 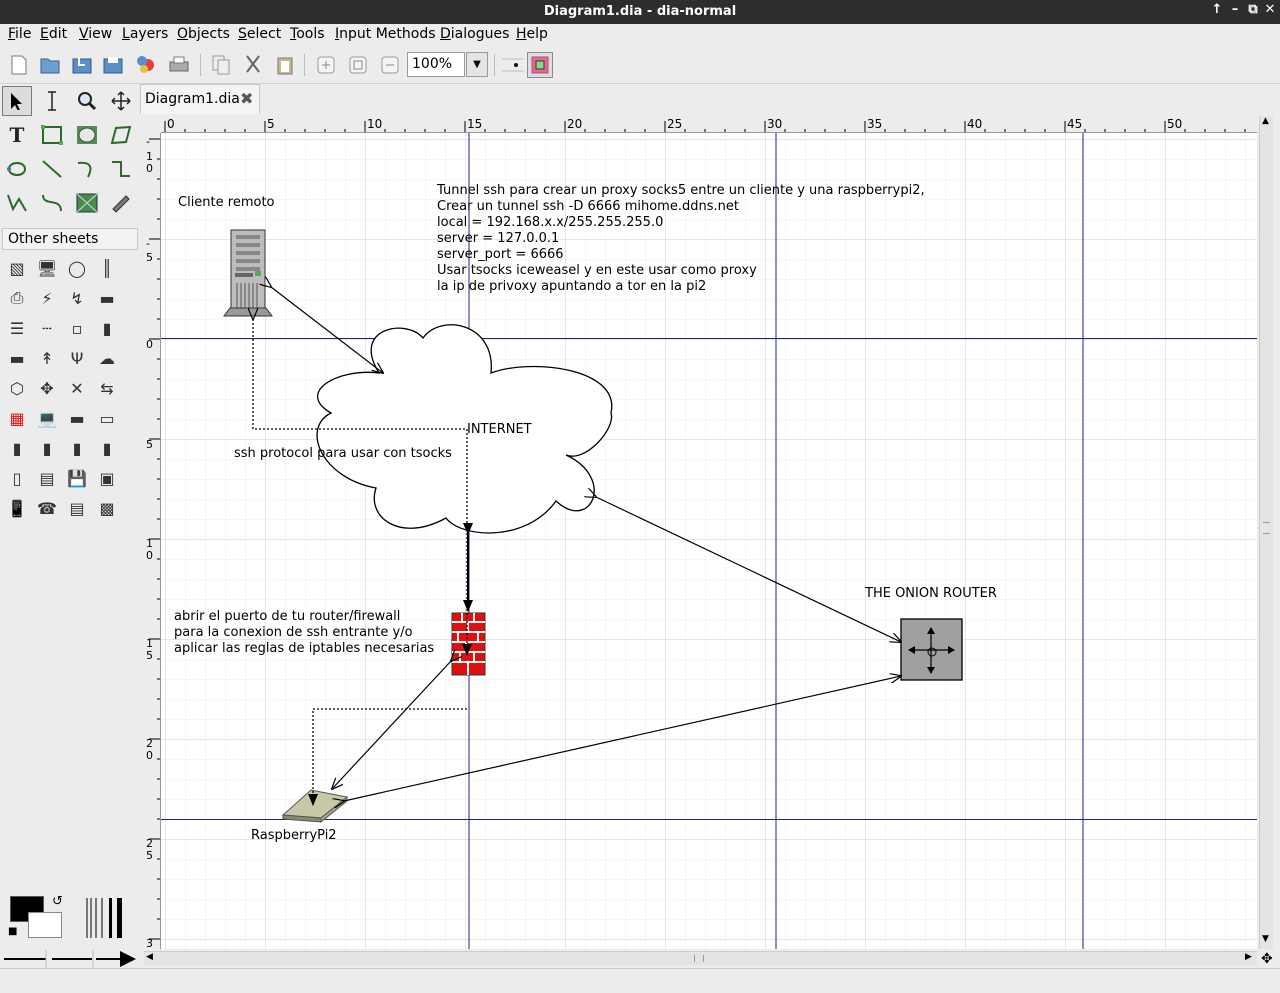 I want to click on open-file-icon, so click(x=50, y=65).